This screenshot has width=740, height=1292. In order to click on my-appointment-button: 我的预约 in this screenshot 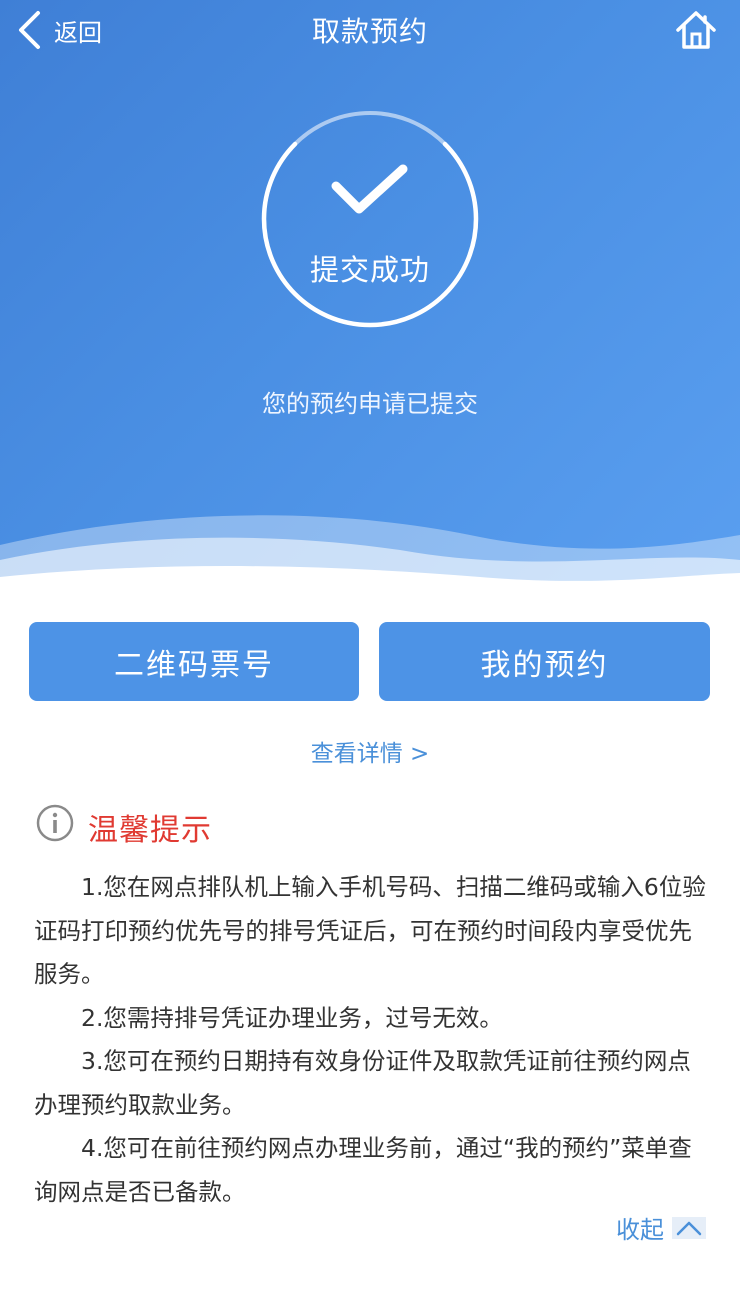, I will do `click(544, 661)`.